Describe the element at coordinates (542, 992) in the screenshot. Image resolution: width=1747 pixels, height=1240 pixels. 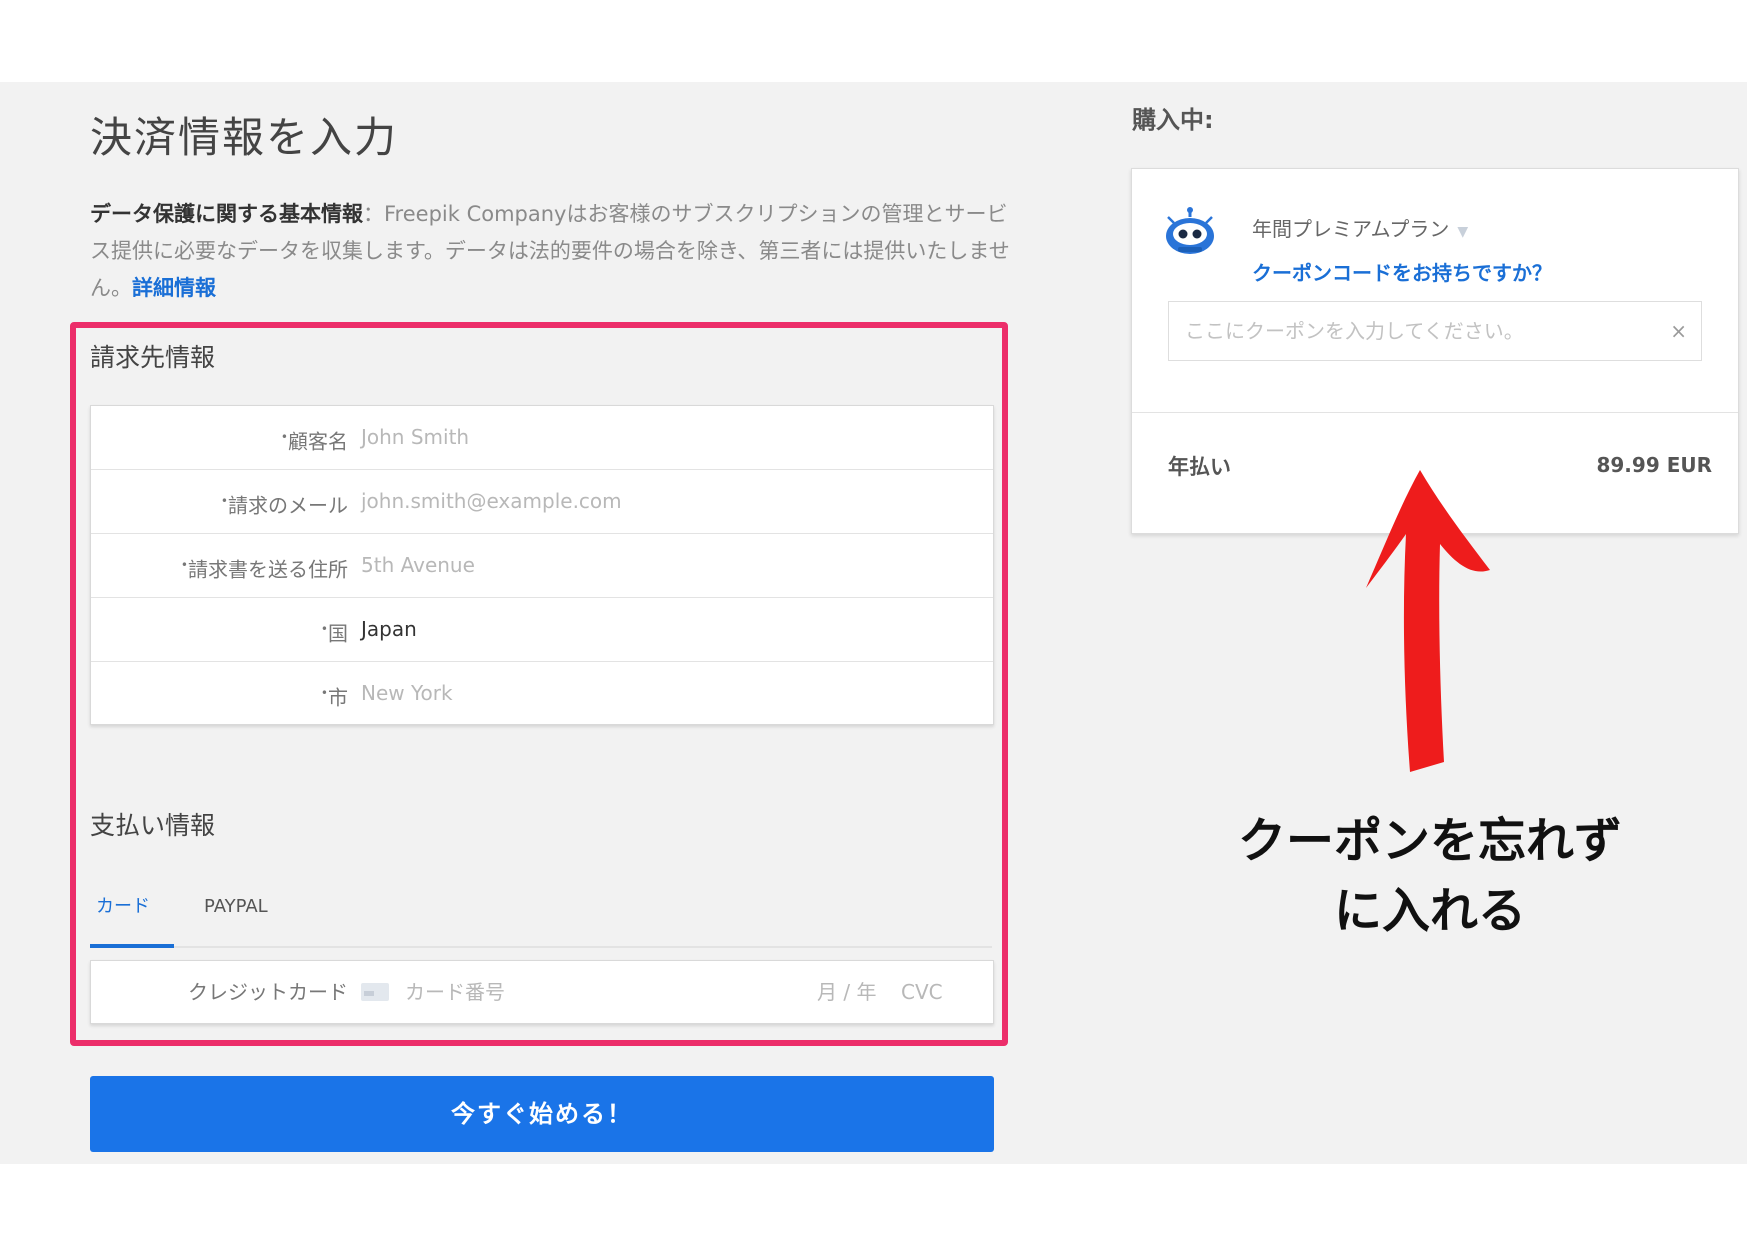
I see `credit-card-field: クレジットカード カード番号 月 / 年 CVC` at that location.